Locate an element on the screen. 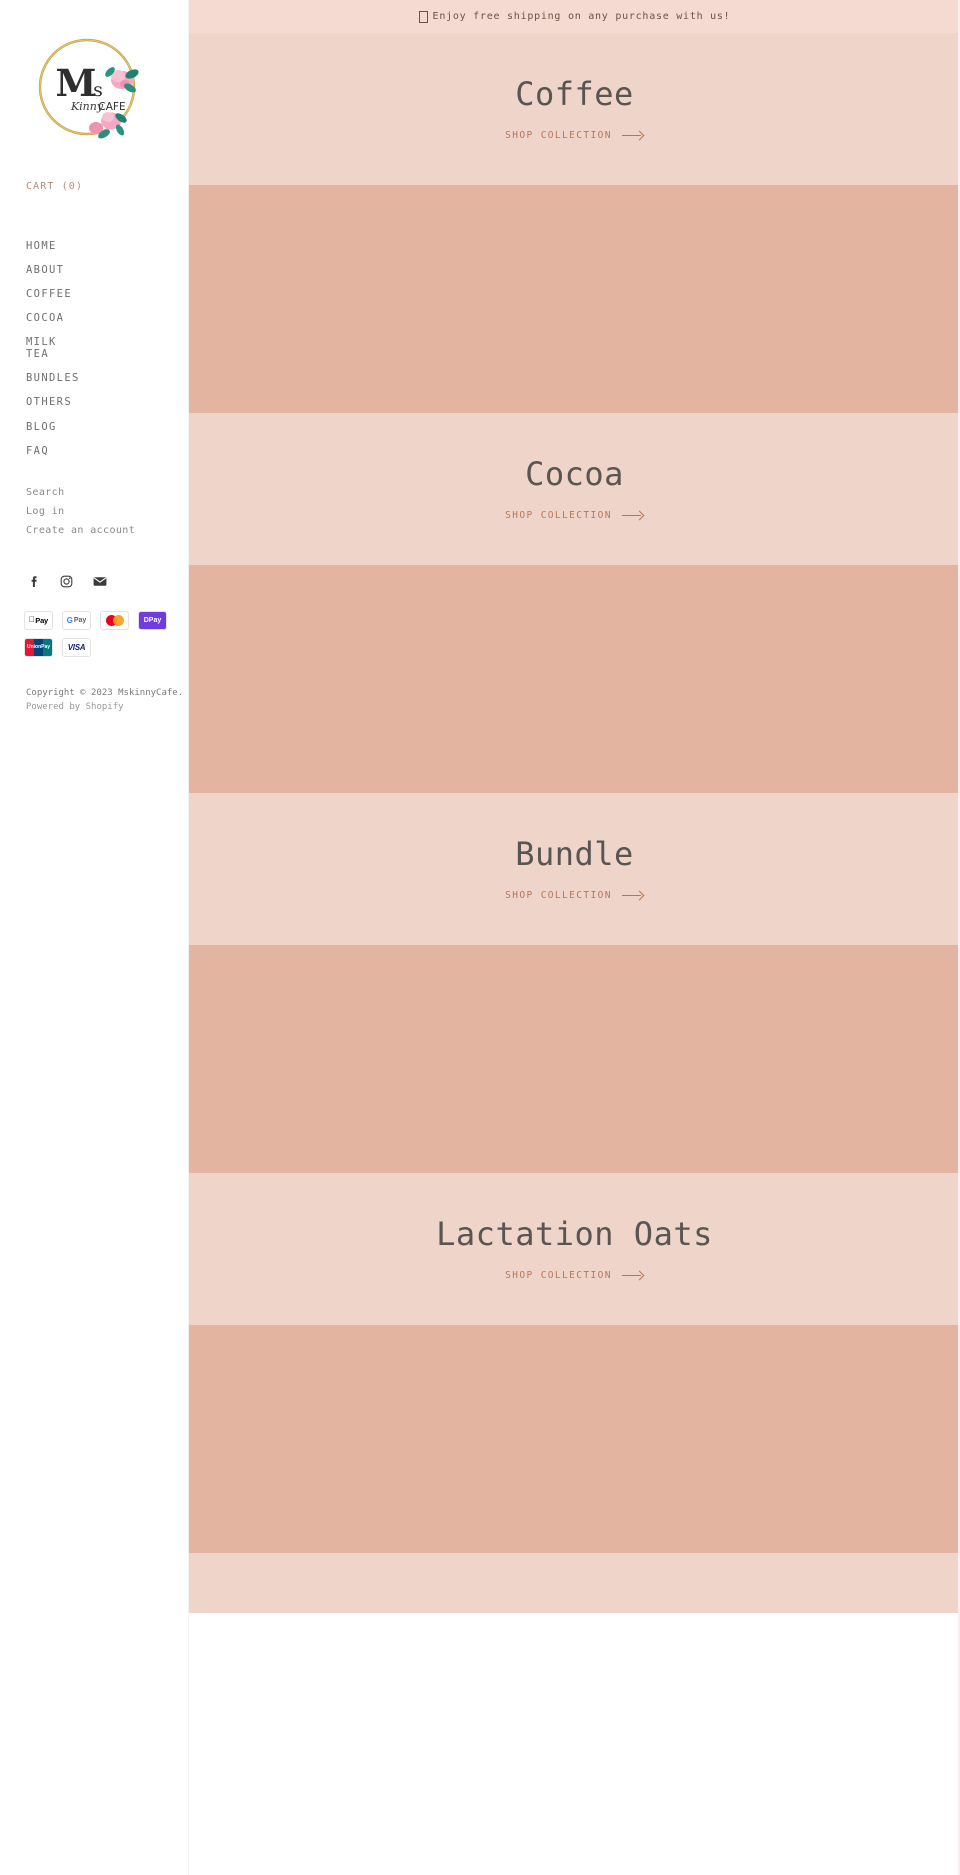  google-pay-icon: G Pay is located at coordinates (76, 620).